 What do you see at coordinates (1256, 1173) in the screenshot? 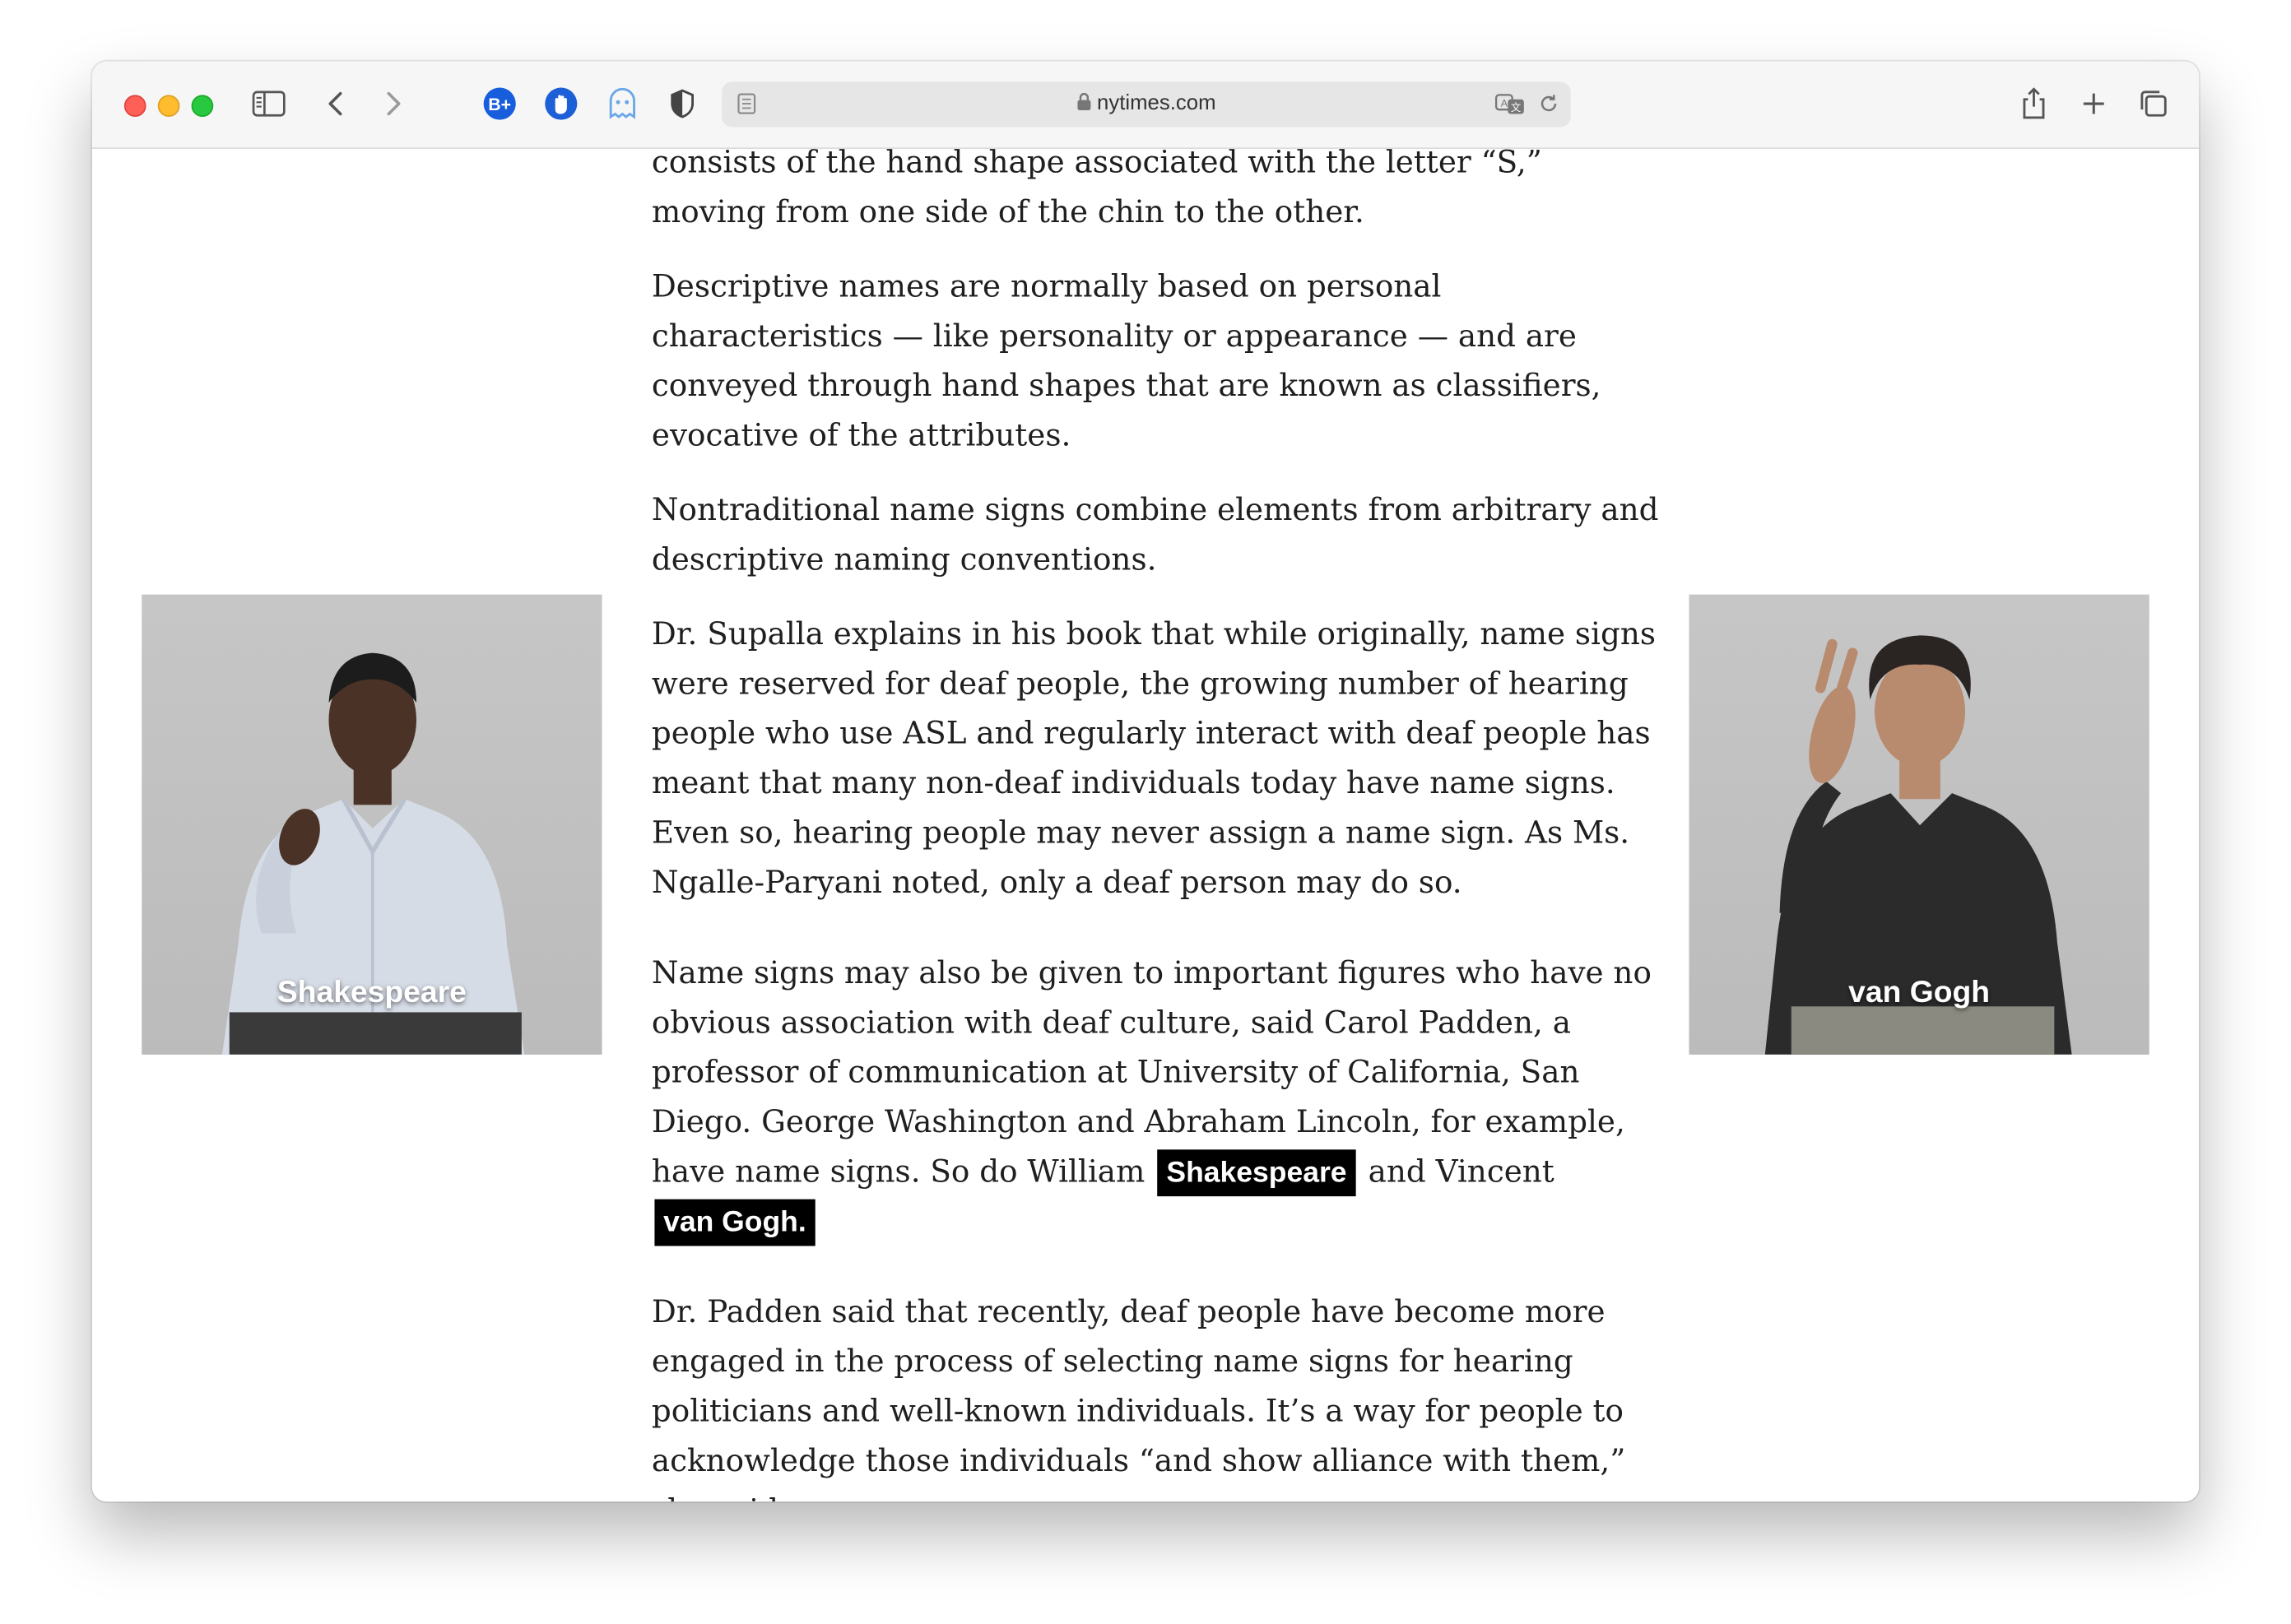
I see `shakespeare-video-link: Shakespeare` at bounding box center [1256, 1173].